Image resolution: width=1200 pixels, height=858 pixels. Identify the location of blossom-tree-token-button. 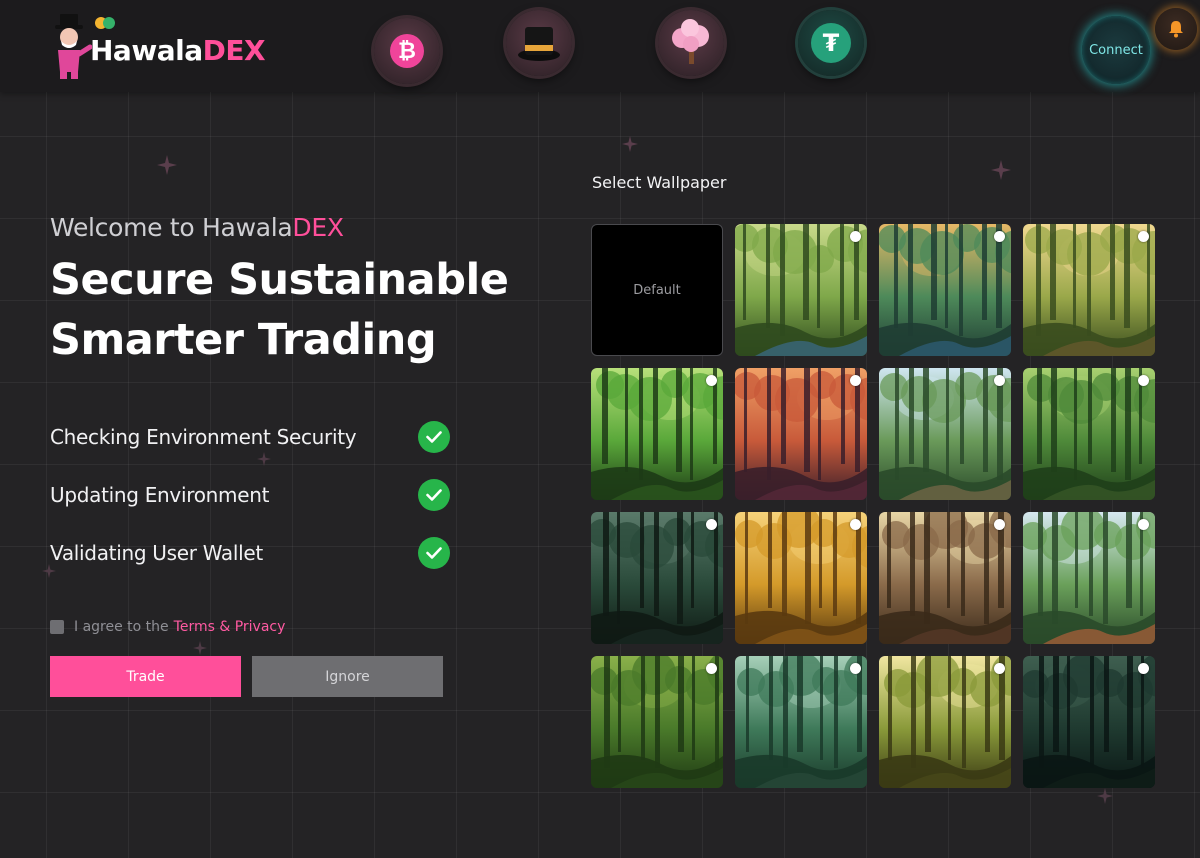
(691, 43).